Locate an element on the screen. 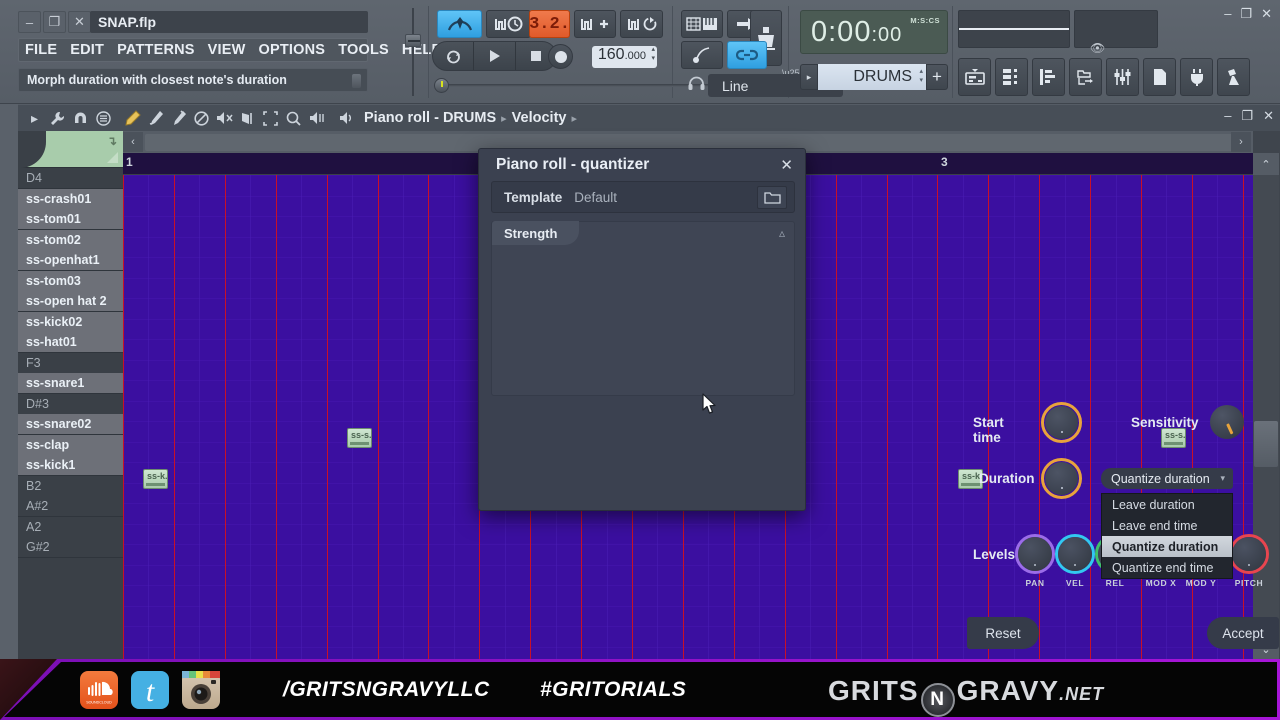 The height and width of the screenshot is (720, 1280). play-button is located at coordinates (493, 56).